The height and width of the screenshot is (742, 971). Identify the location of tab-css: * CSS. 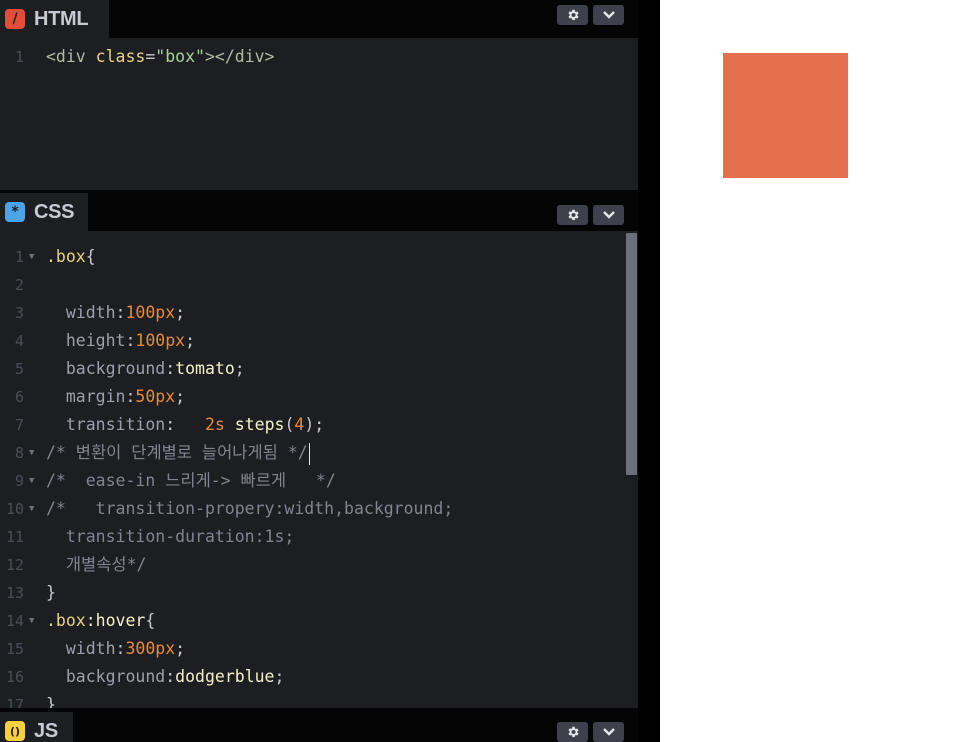
(44, 212).